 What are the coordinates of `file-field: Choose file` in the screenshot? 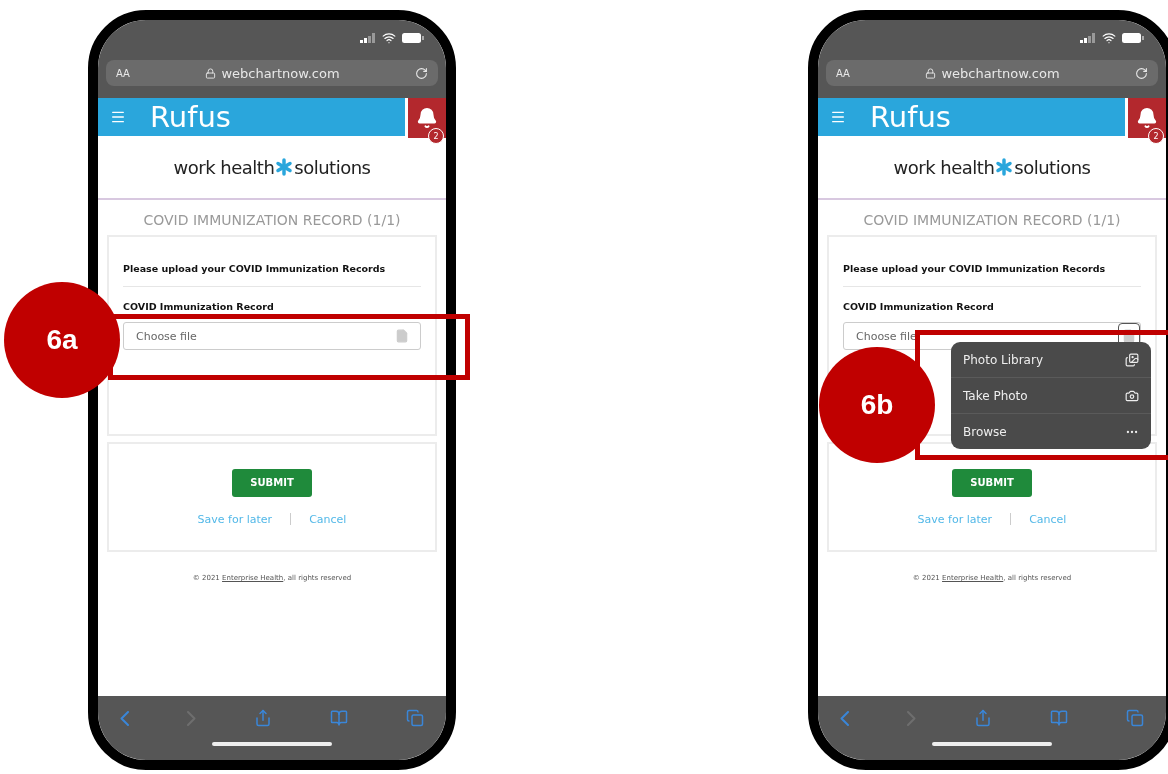 It's located at (272, 336).